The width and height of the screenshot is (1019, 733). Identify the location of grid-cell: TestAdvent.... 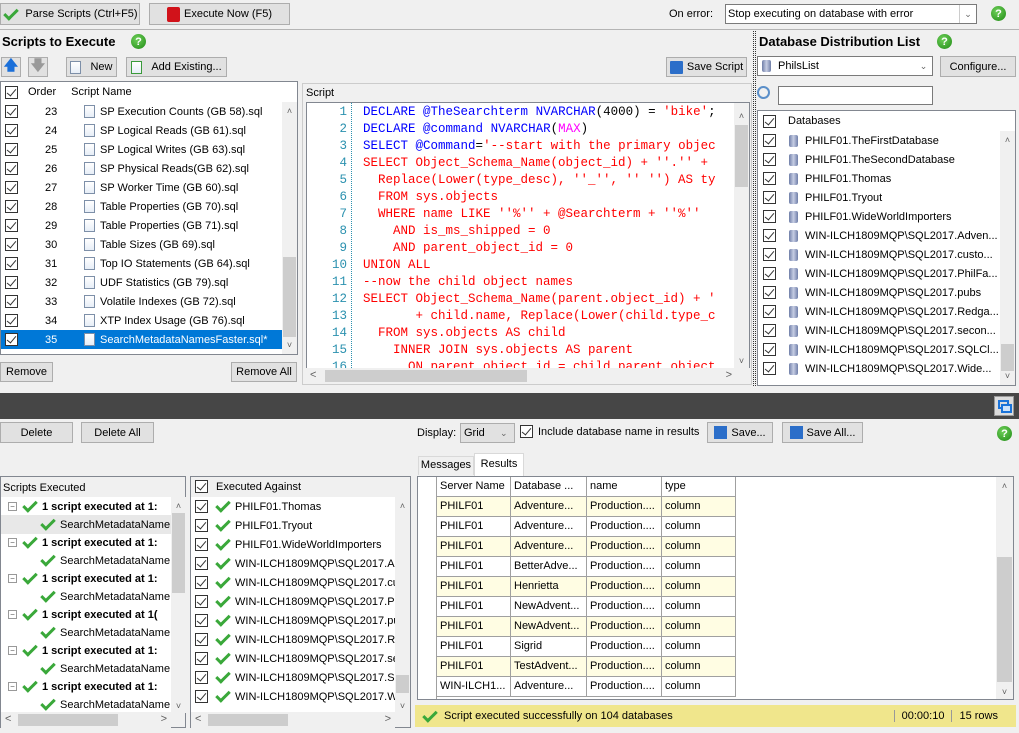
(549, 667).